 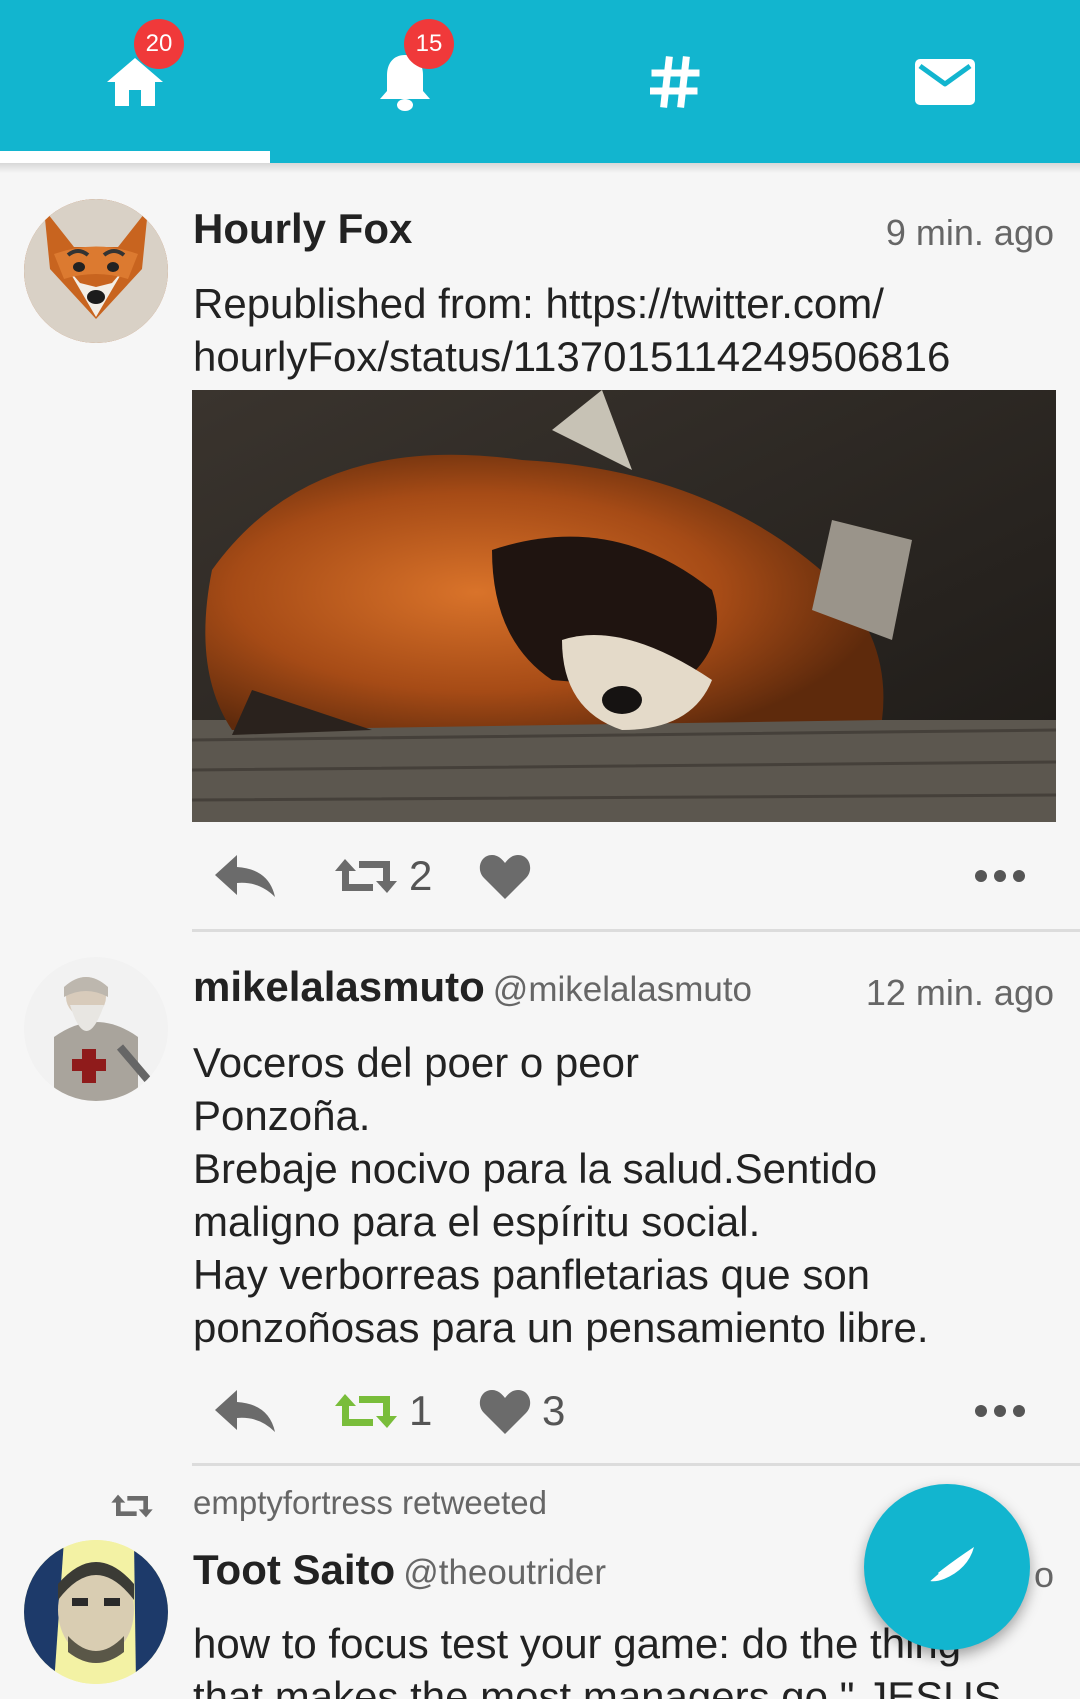 I want to click on author-name: Toot Saito @theoutrider, so click(x=399, y=1570).